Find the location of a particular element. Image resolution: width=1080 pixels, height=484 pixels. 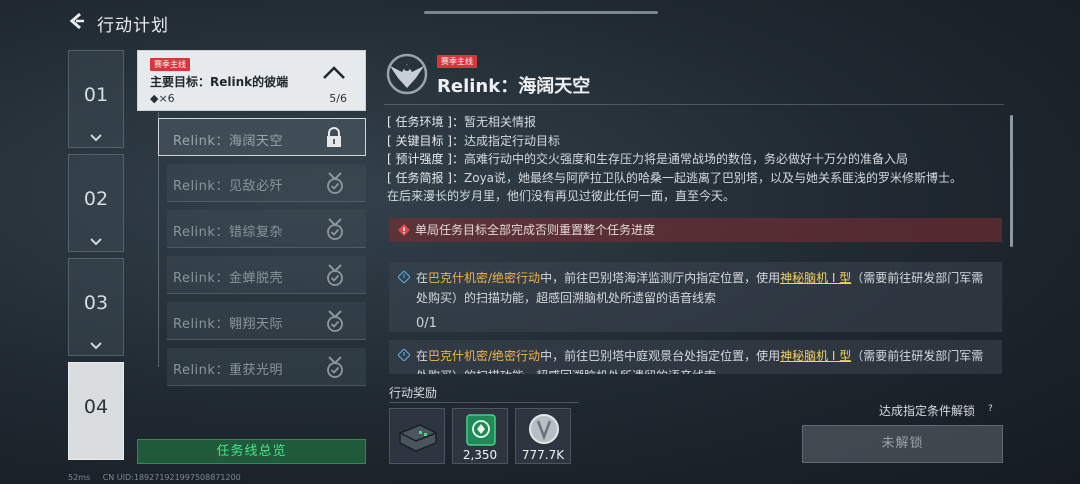

subquest-item: Relink：错综复杂 is located at coordinates (266, 229).